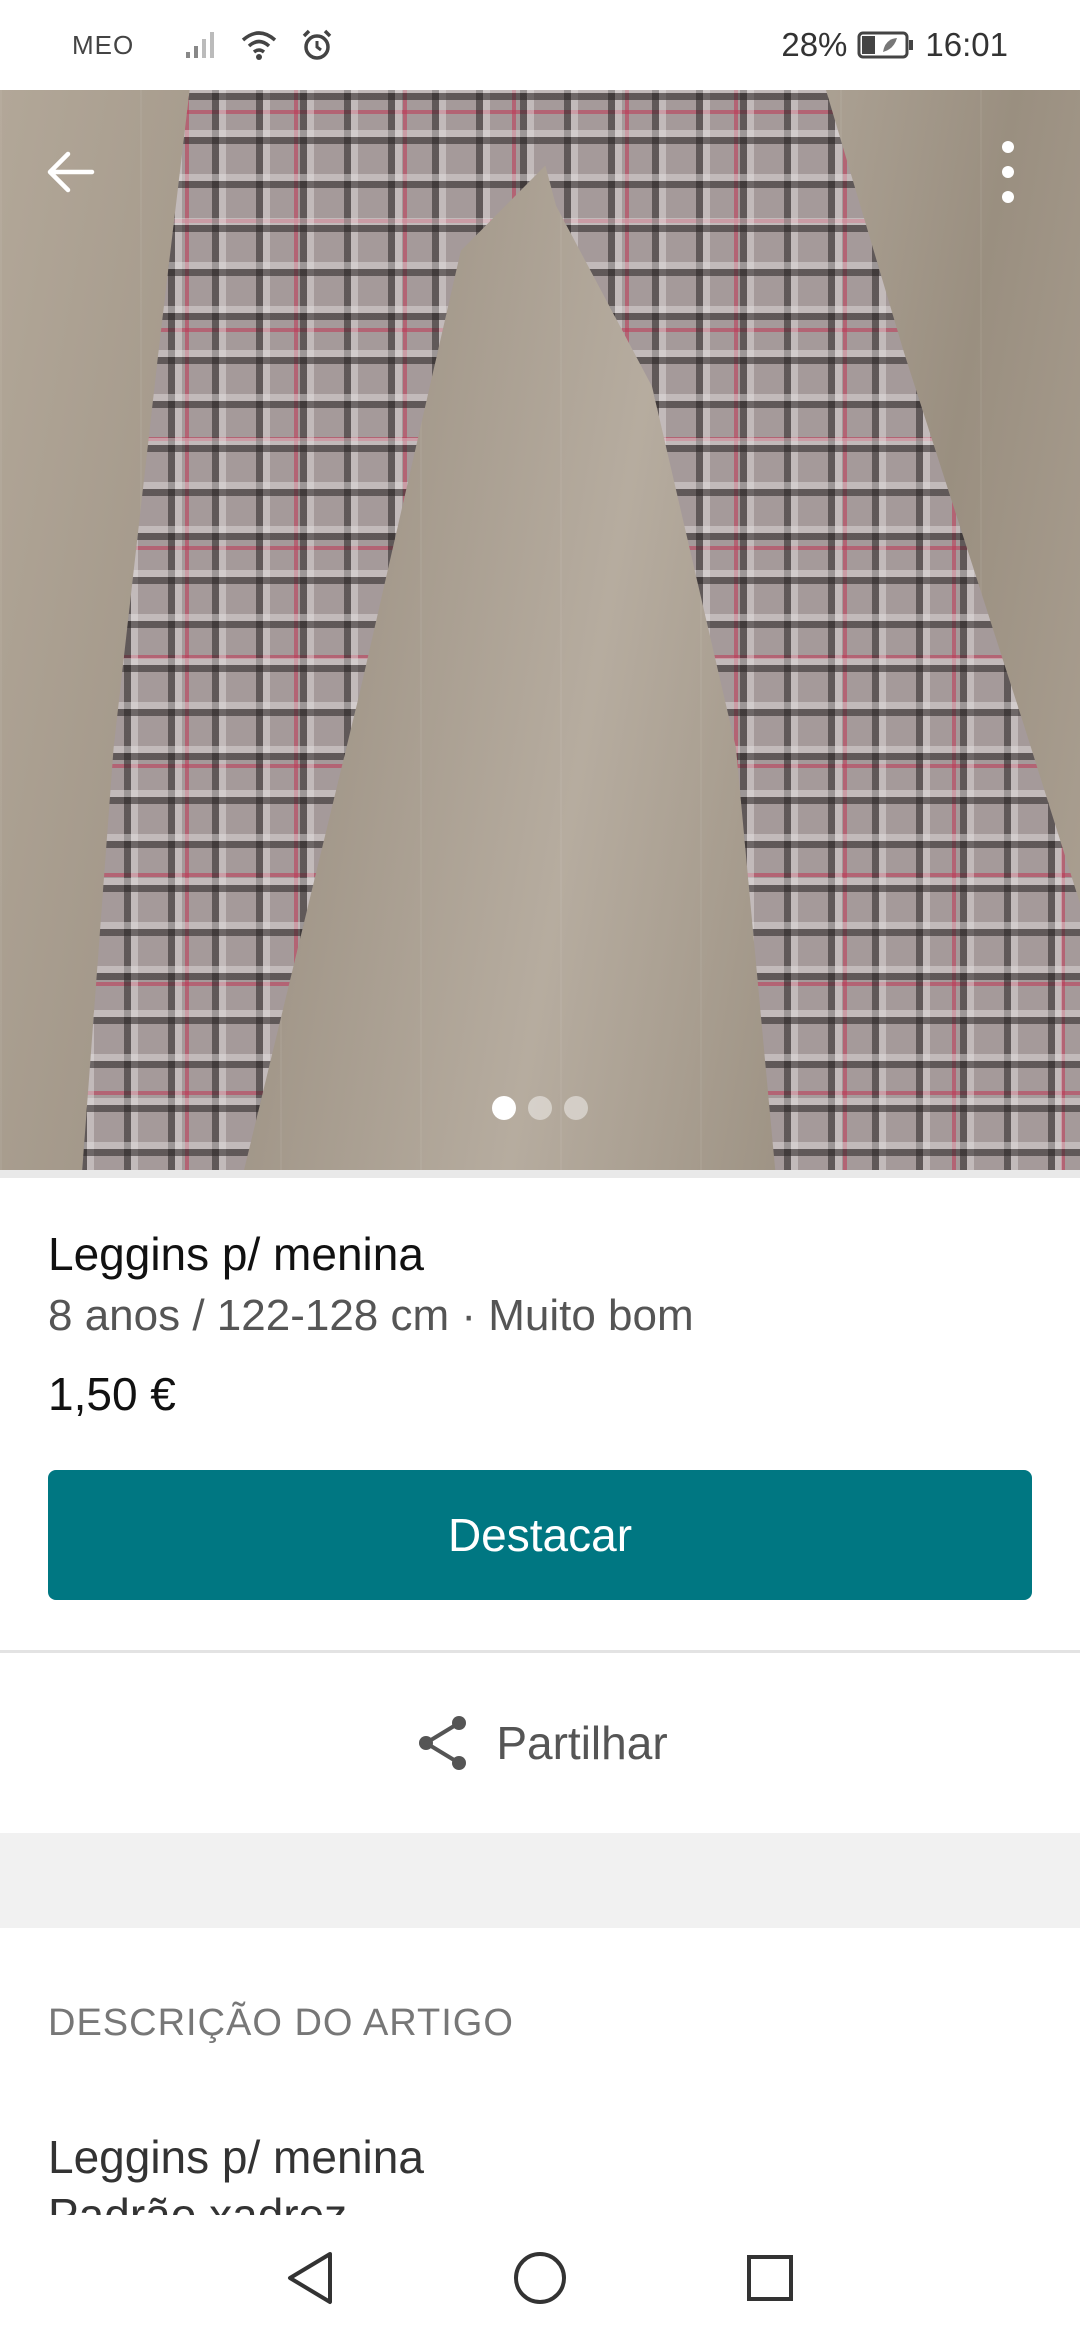 The image size is (1080, 2340). I want to click on highlight-button: Destacar, so click(540, 1535).